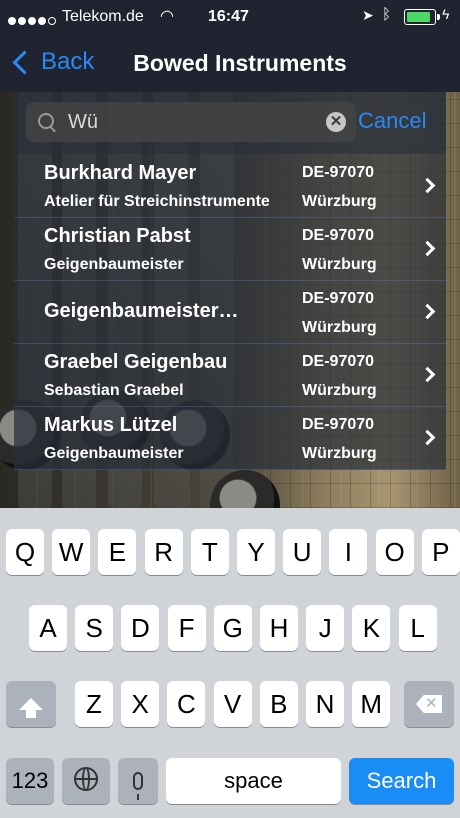 Image resolution: width=460 pixels, height=818 pixels. I want to click on delete-key: ✕, so click(429, 704).